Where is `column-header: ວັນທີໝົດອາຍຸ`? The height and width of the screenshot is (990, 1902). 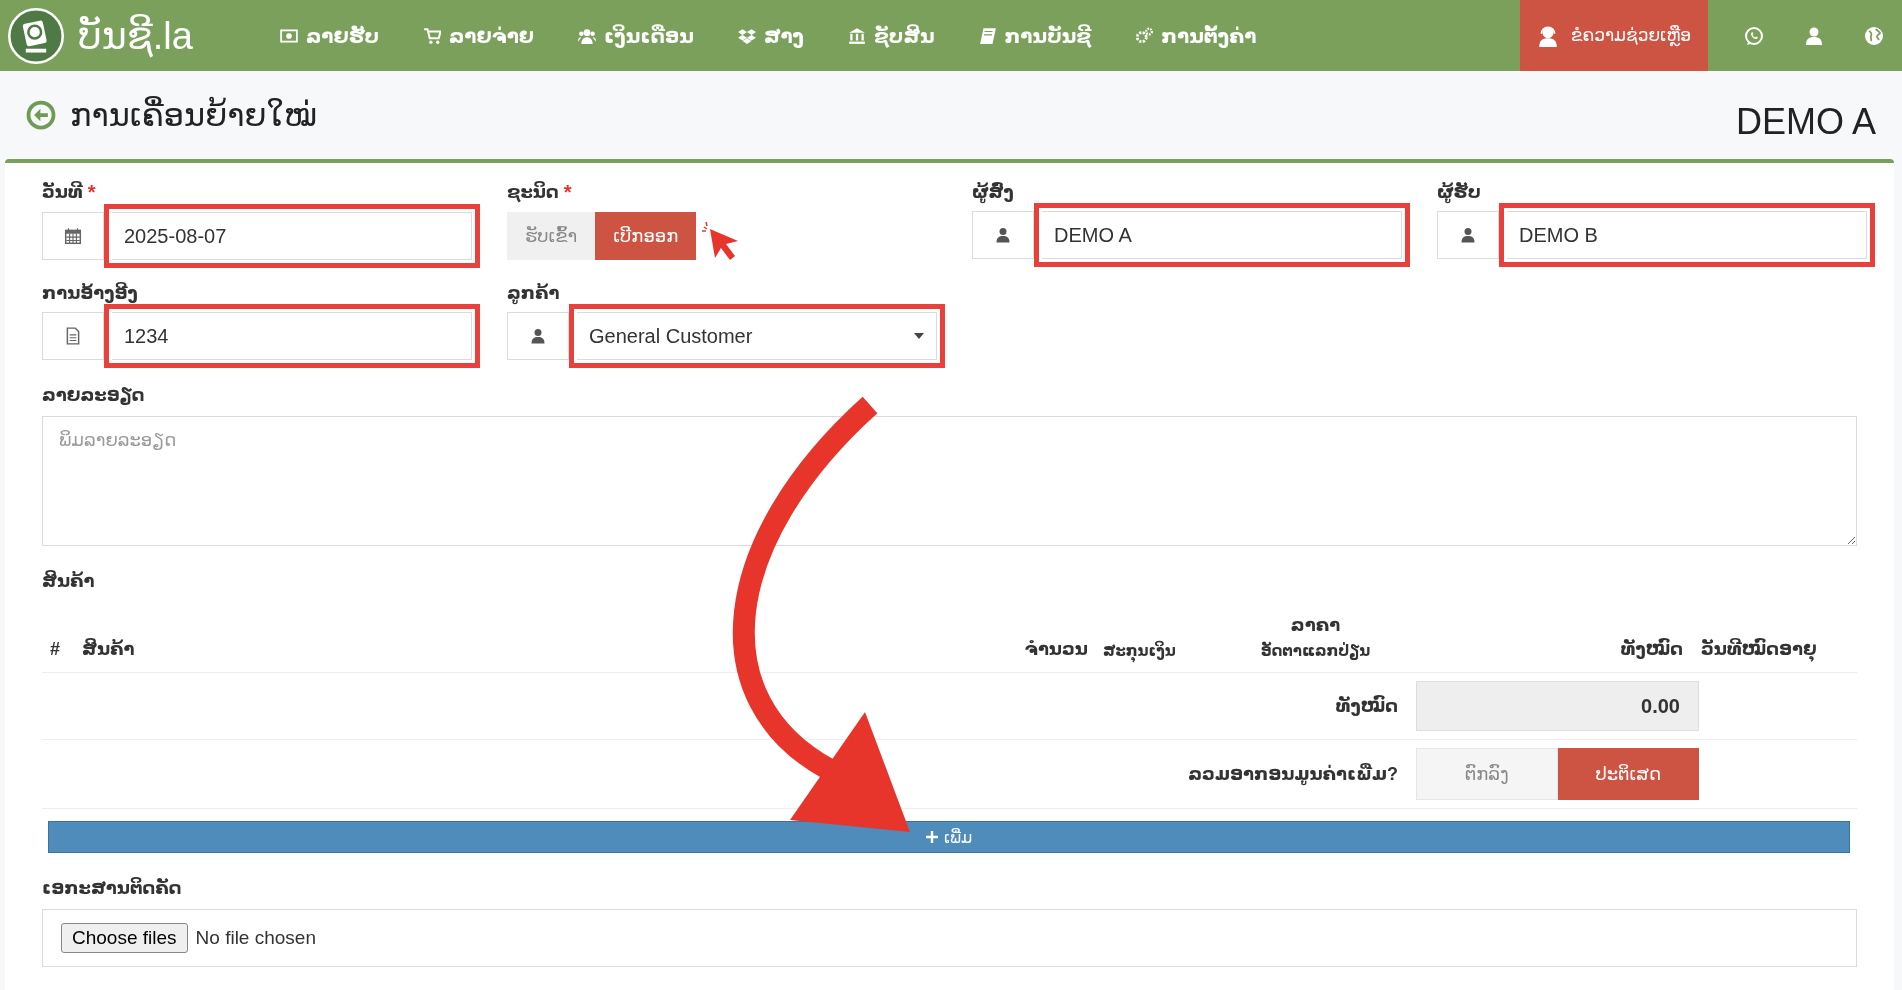
column-header: ວັນທີໝົດອາຍຸ is located at coordinates (1759, 649).